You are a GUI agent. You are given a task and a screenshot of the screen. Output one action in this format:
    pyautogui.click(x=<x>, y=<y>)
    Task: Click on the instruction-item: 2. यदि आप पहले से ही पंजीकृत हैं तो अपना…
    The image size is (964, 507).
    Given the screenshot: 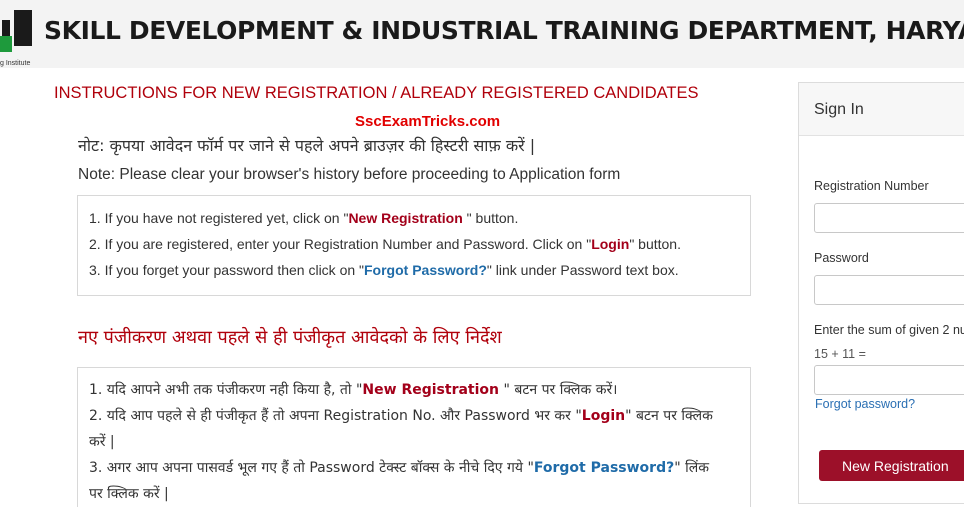 What is the action you would take?
    pyautogui.click(x=401, y=416)
    